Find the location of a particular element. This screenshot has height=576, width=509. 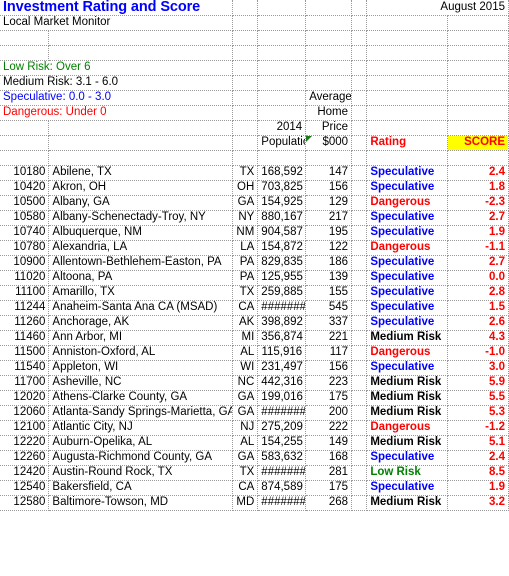

cell-market-id: 12420 is located at coordinates (25, 473).